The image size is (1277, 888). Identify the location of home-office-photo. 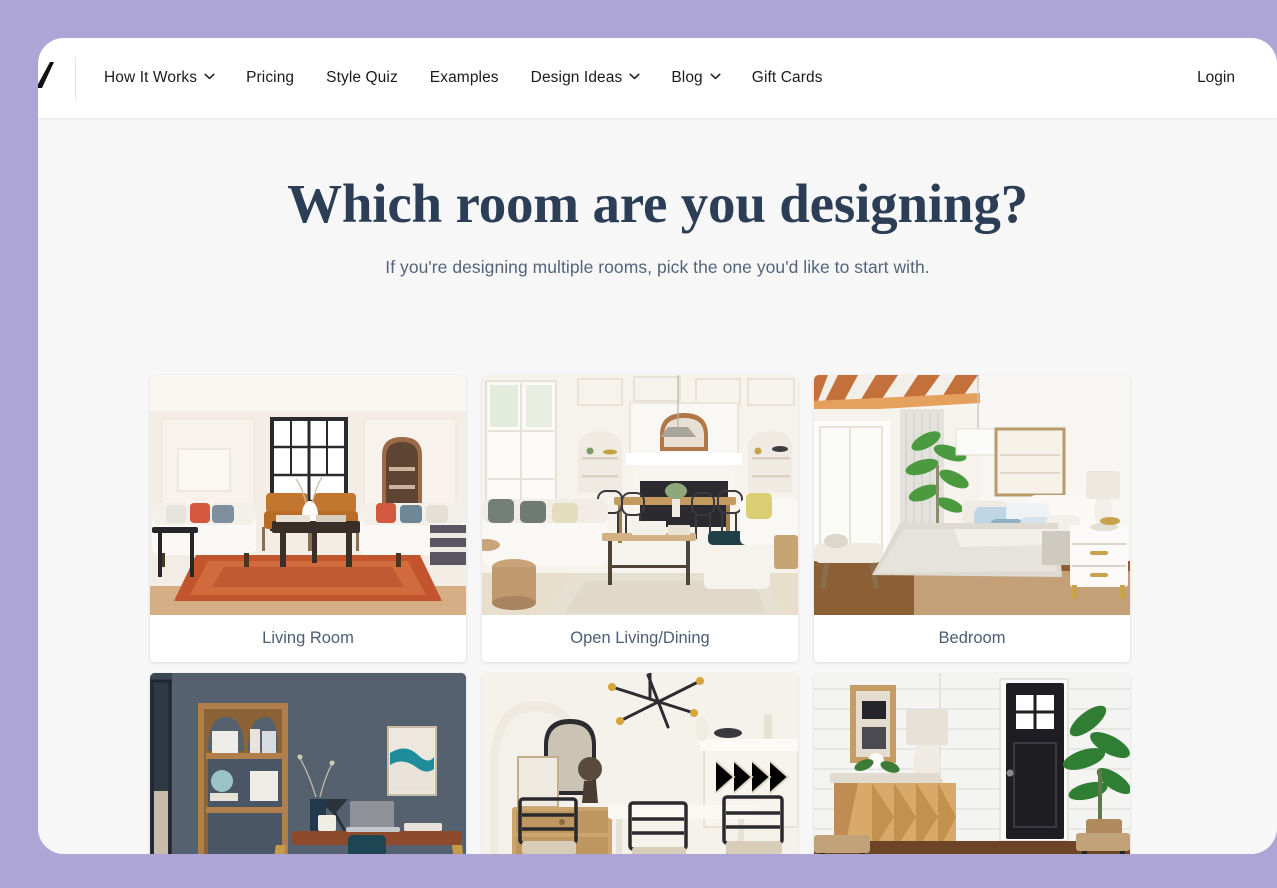
(308, 763).